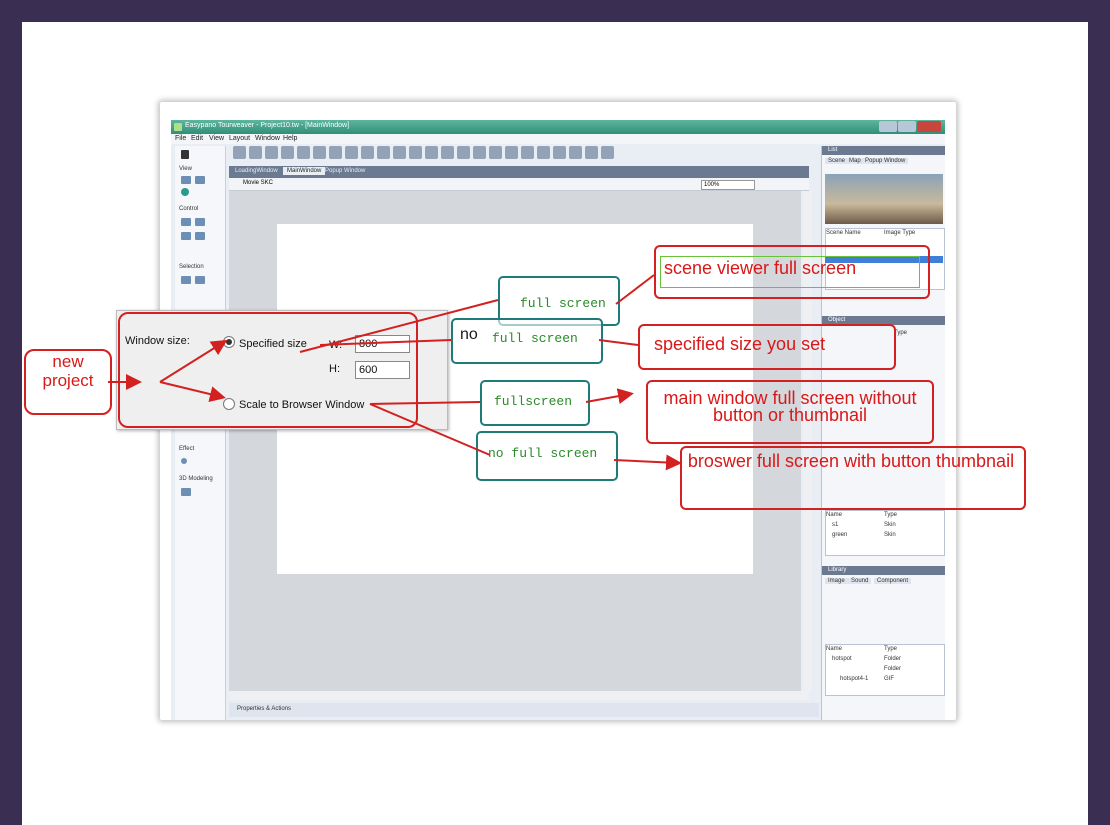  What do you see at coordinates (837, 320) in the screenshot?
I see `object-header-label: Object` at bounding box center [837, 320].